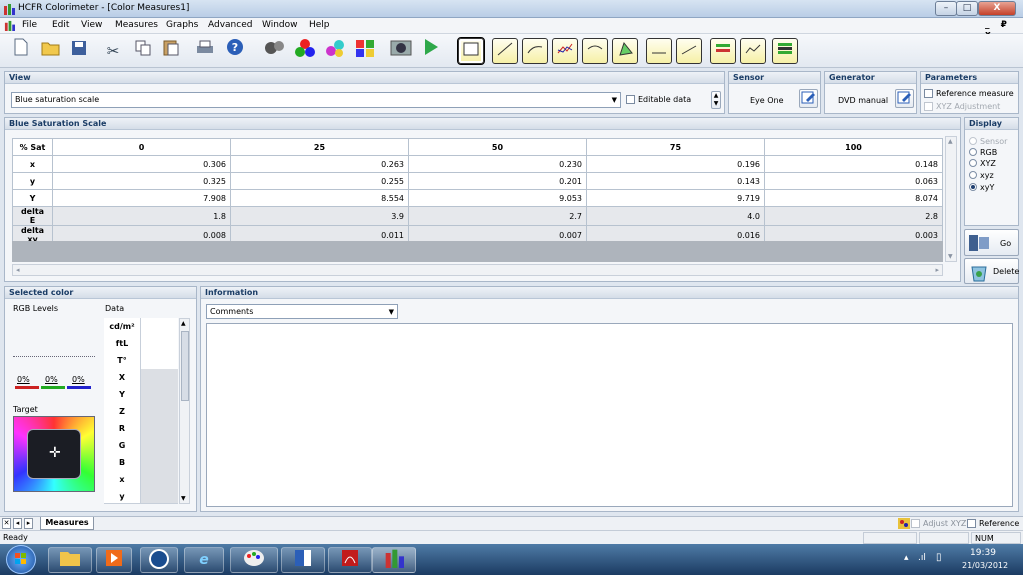 The image size is (1023, 575). I want to click on maximize-button: □, so click(967, 8).